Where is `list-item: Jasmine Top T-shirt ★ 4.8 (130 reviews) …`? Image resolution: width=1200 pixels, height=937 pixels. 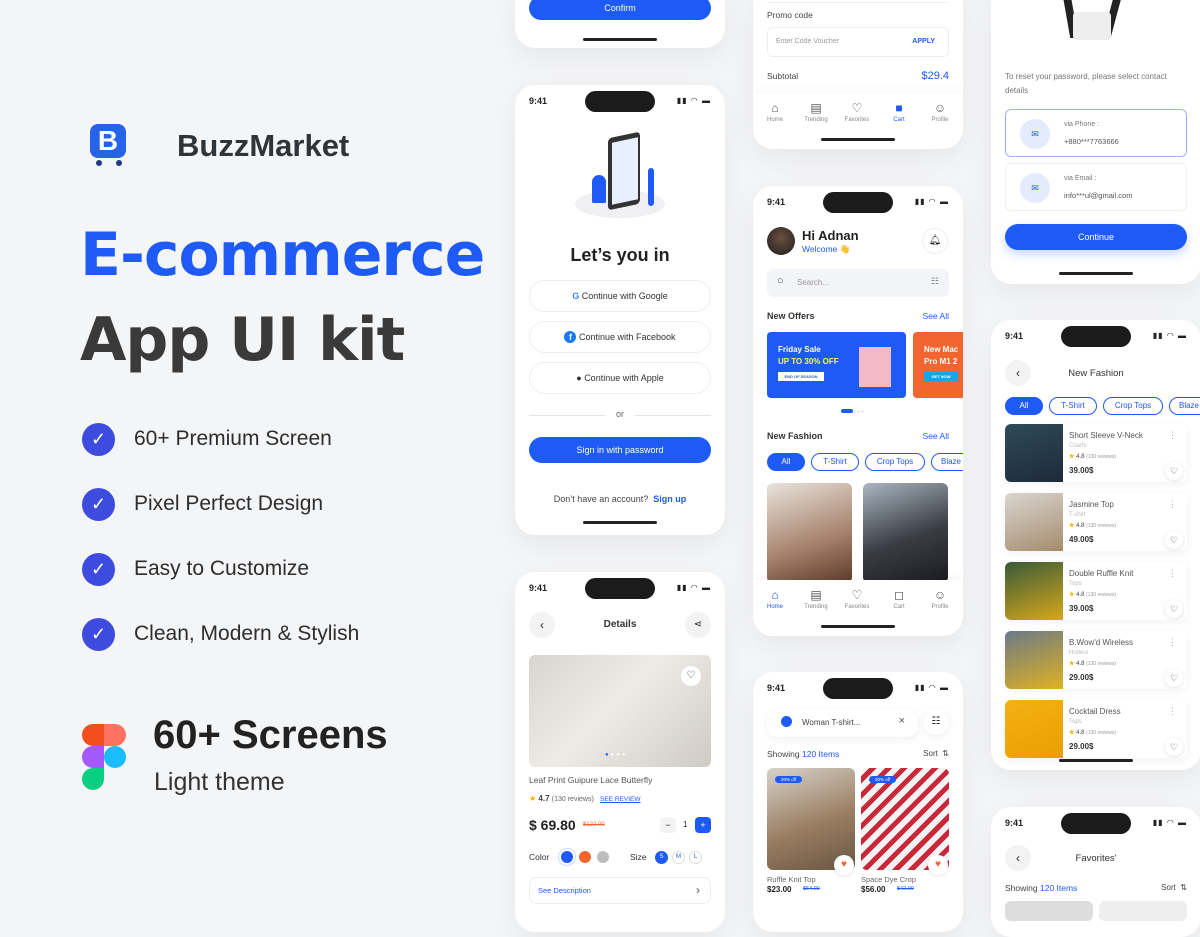
list-item: Jasmine Top T-shirt ★ 4.8 (130 reviews) … is located at coordinates (1096, 522).